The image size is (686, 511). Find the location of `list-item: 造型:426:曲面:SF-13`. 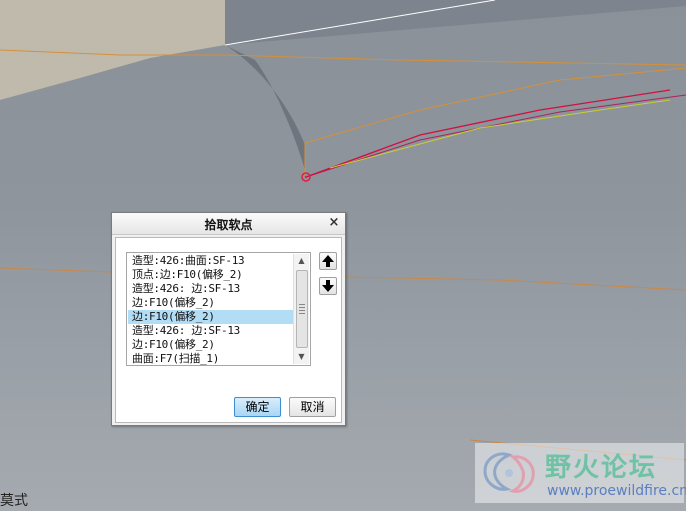

list-item: 造型:426:曲面:SF-13 is located at coordinates (210, 261).